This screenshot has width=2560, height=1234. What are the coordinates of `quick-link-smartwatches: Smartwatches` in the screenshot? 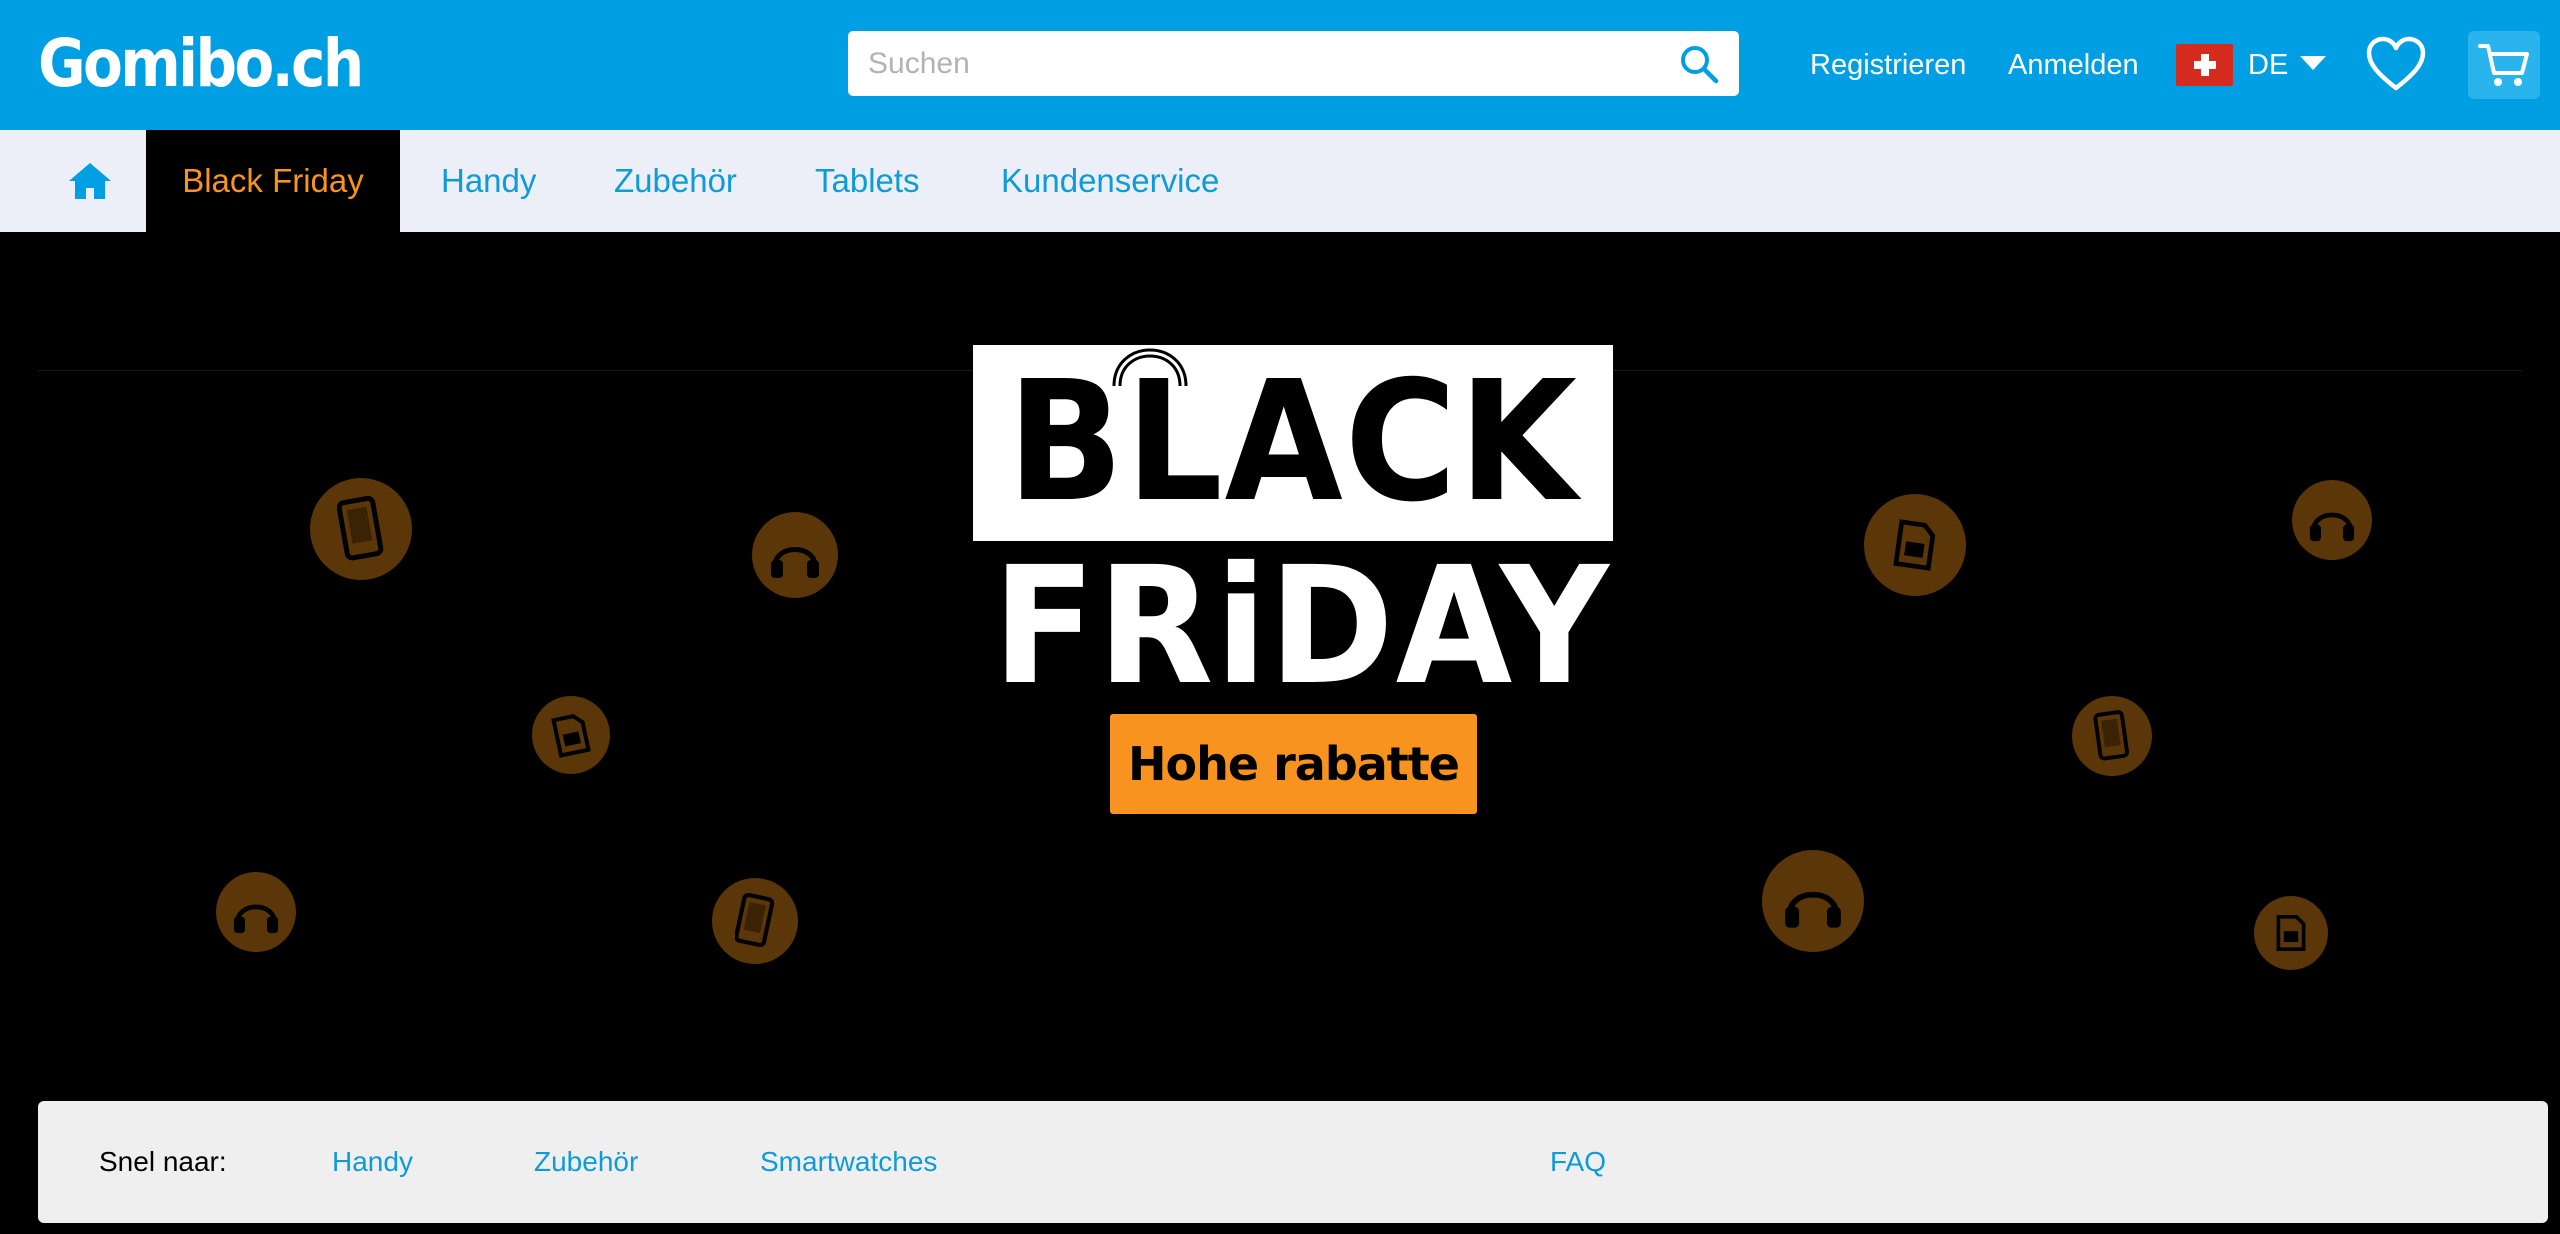 It's located at (848, 1162).